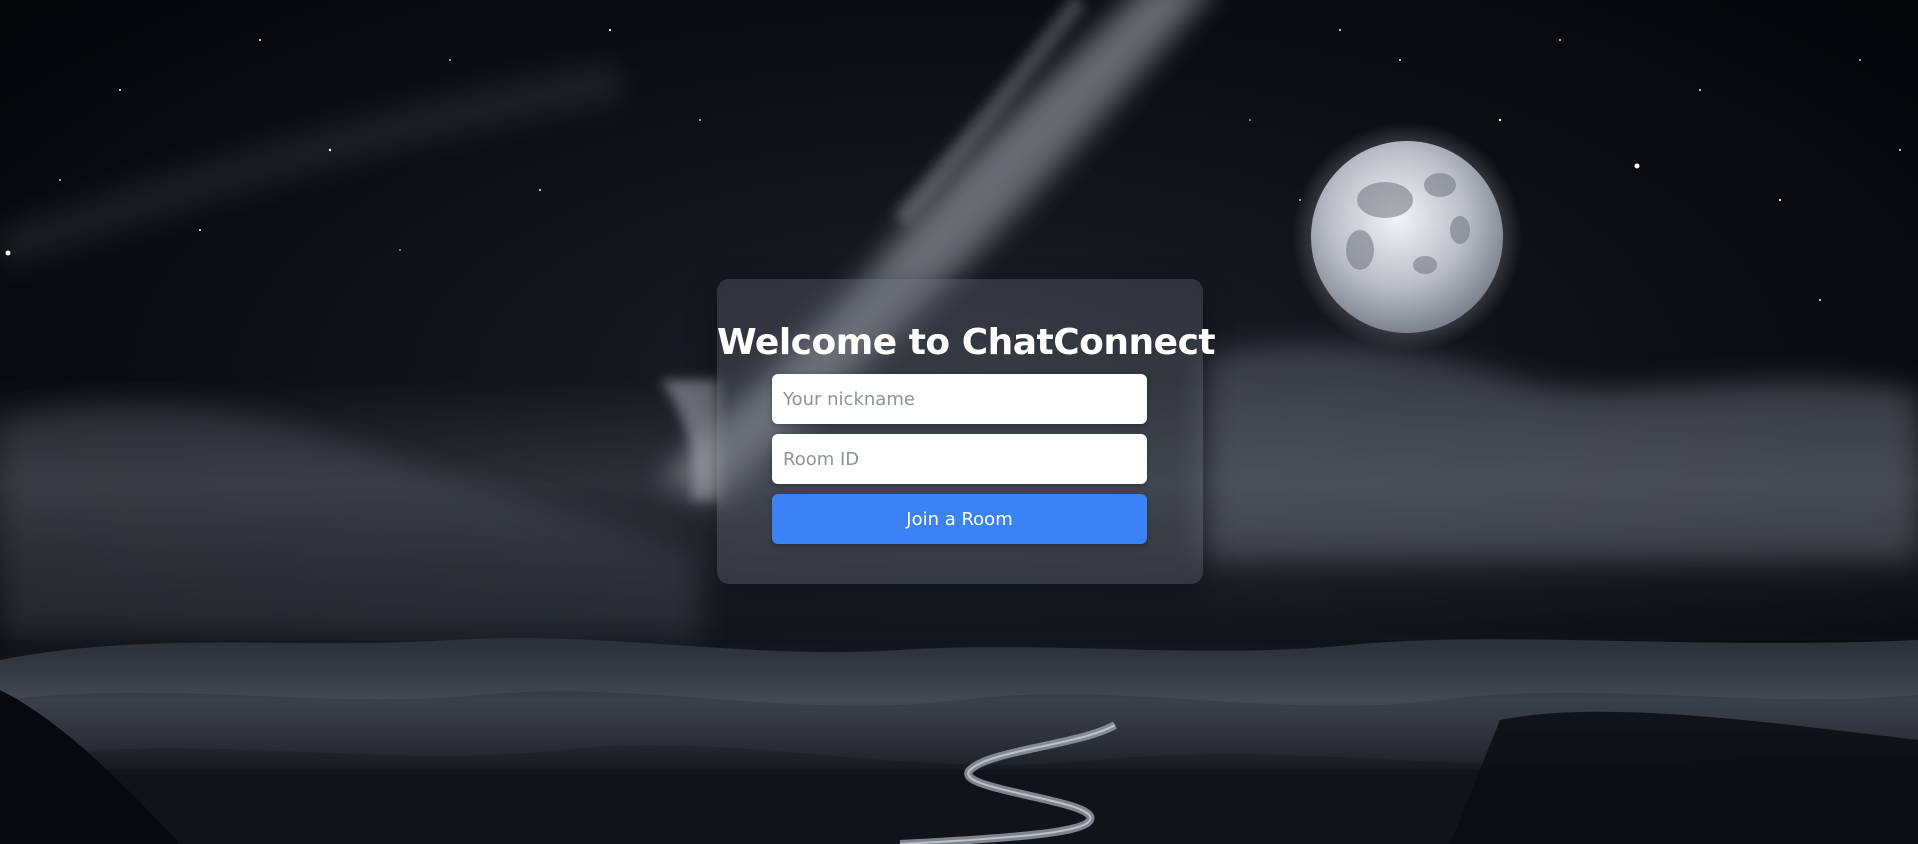 The image size is (1918, 844). Describe the element at coordinates (959, 519) in the screenshot. I see `join-room-button: Join a Room` at that location.